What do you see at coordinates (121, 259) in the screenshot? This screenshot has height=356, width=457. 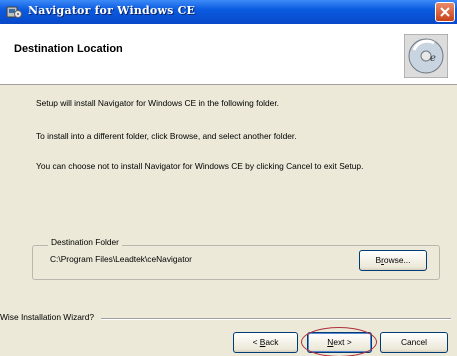 I see `destination-folder-path: C:\Program Files\Leadtek\ceNavigator` at bounding box center [121, 259].